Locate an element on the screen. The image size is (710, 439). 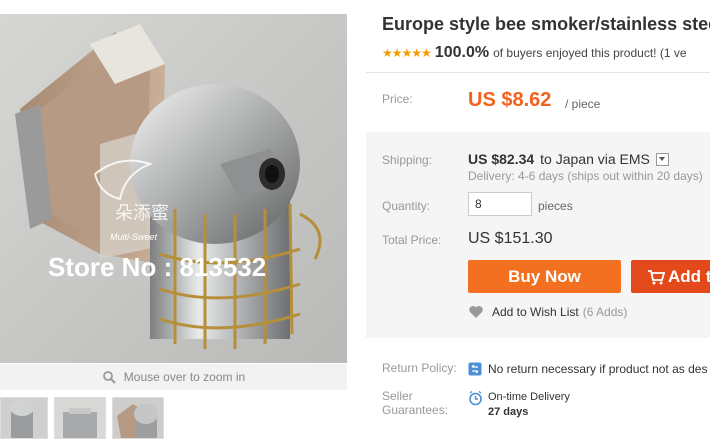
watermark-store-number: Store No : 813532 is located at coordinates (157, 267).